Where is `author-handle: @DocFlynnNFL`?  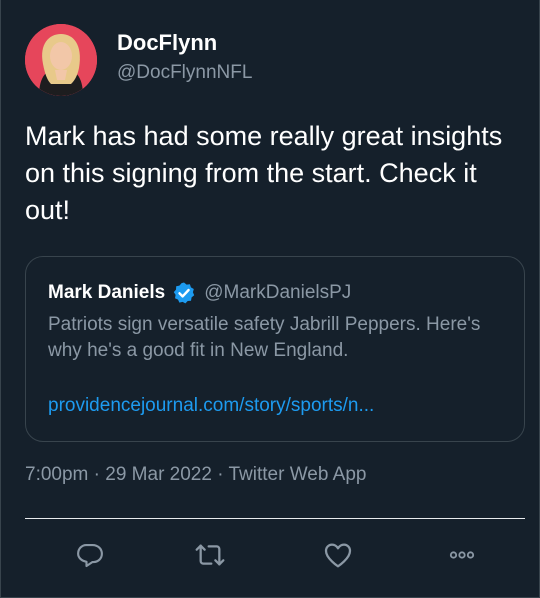
author-handle: @DocFlynnNFL is located at coordinates (184, 73).